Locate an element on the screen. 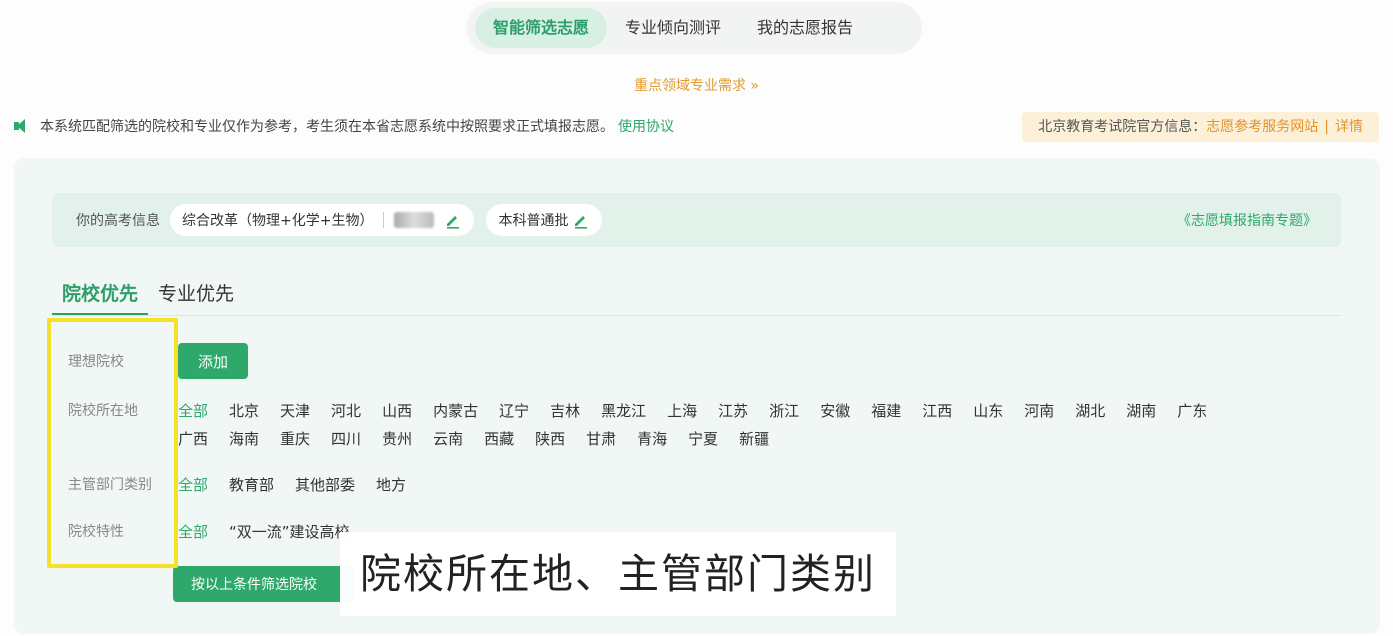 The height and width of the screenshot is (636, 1393). agreement-link: 使用协议 is located at coordinates (646, 126).